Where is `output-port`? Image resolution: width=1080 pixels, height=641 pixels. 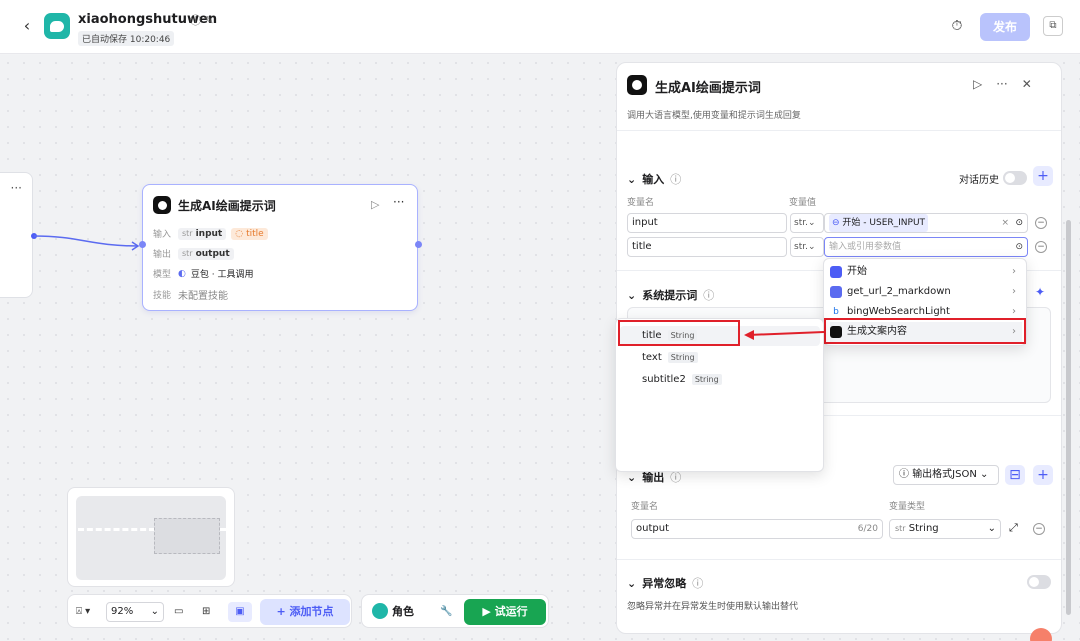 output-port is located at coordinates (418, 244).